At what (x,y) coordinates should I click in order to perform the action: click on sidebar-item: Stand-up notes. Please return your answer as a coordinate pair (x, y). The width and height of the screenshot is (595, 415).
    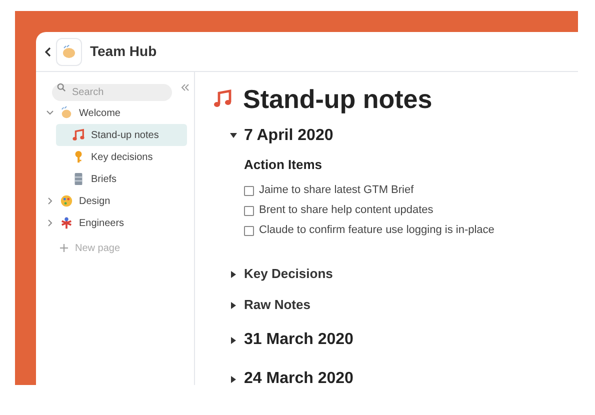
    Looking at the image, I should click on (121, 135).